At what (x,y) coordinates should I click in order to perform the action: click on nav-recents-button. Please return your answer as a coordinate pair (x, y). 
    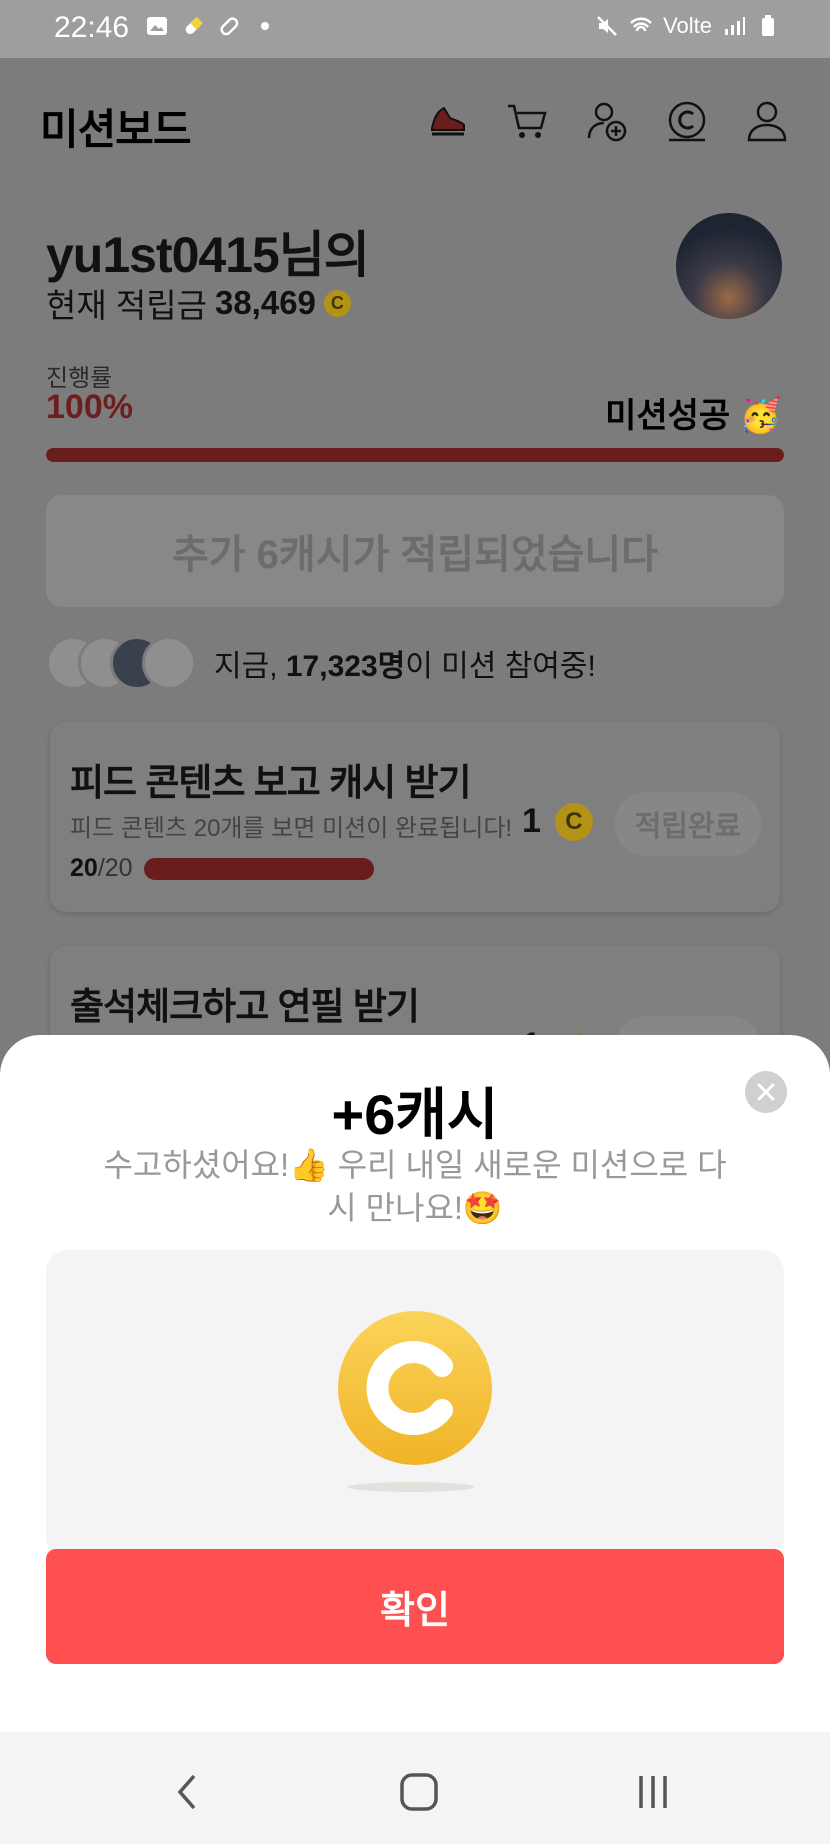
    Looking at the image, I should click on (653, 1792).